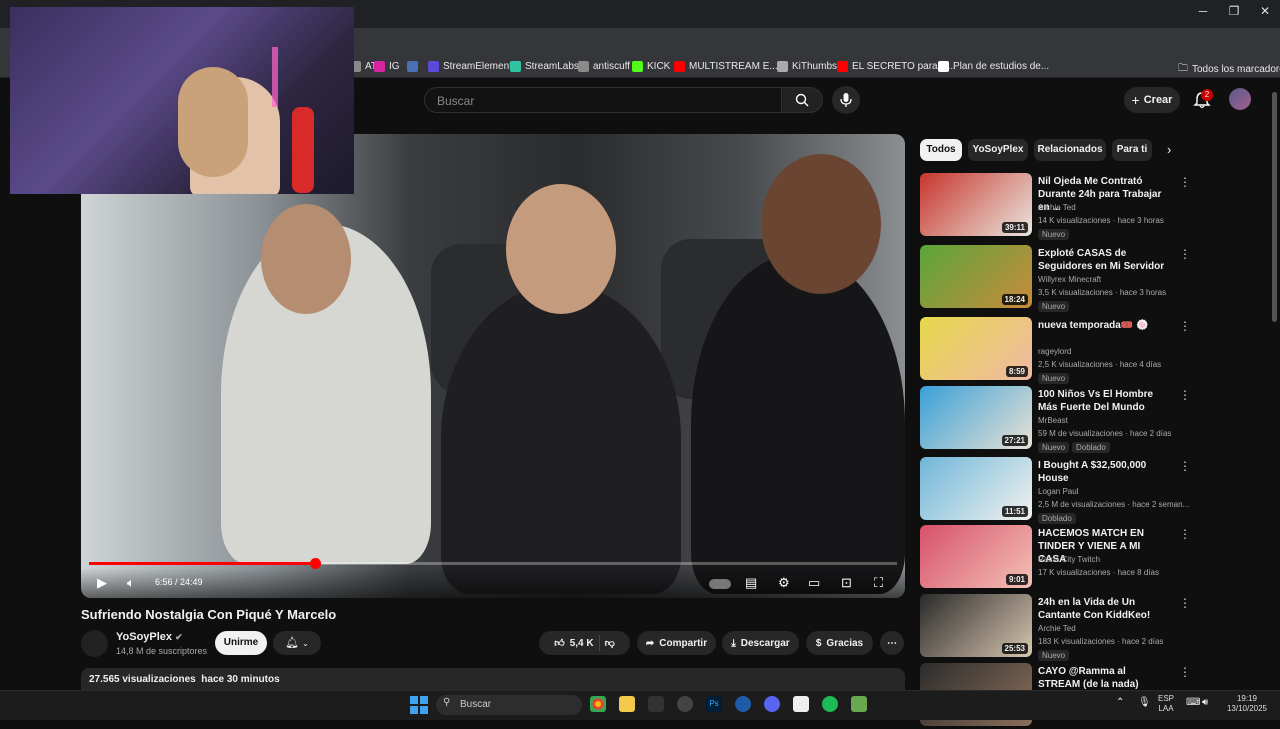 Image resolution: width=1280 pixels, height=729 pixels. Describe the element at coordinates (94, 643) in the screenshot. I see `channel-avatar` at that location.